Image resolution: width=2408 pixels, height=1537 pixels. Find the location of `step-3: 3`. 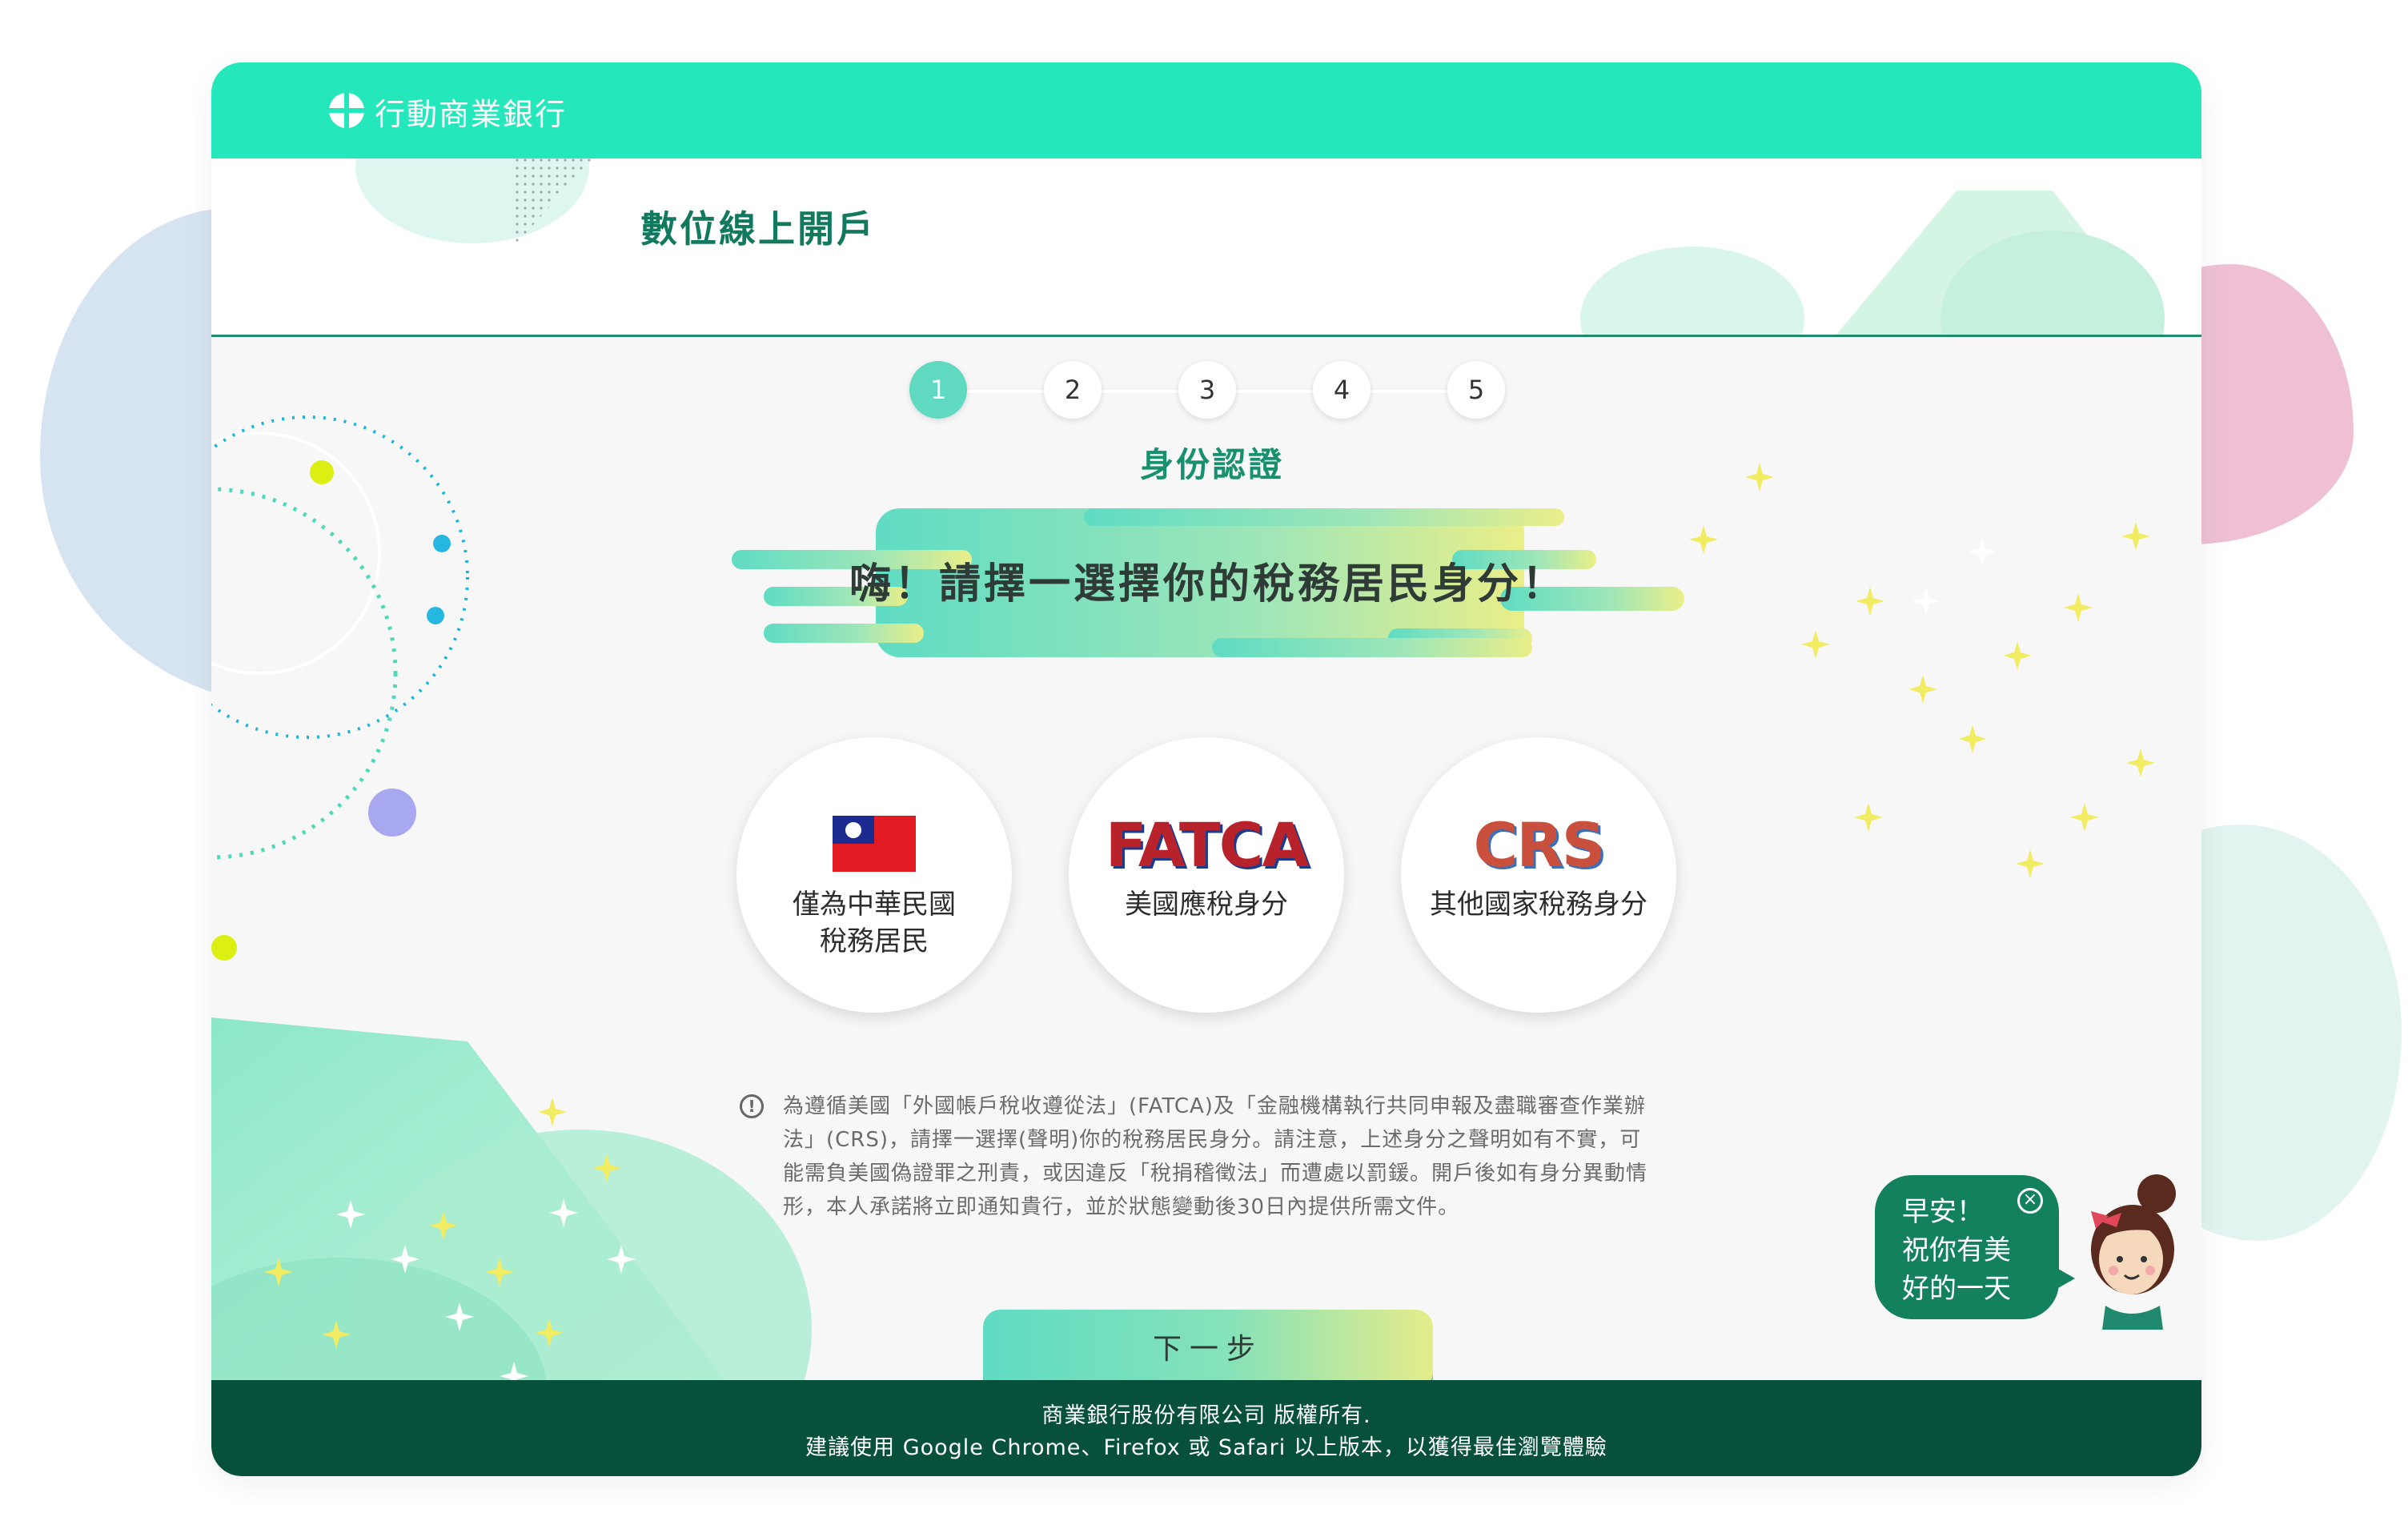

step-3: 3 is located at coordinates (1207, 390).